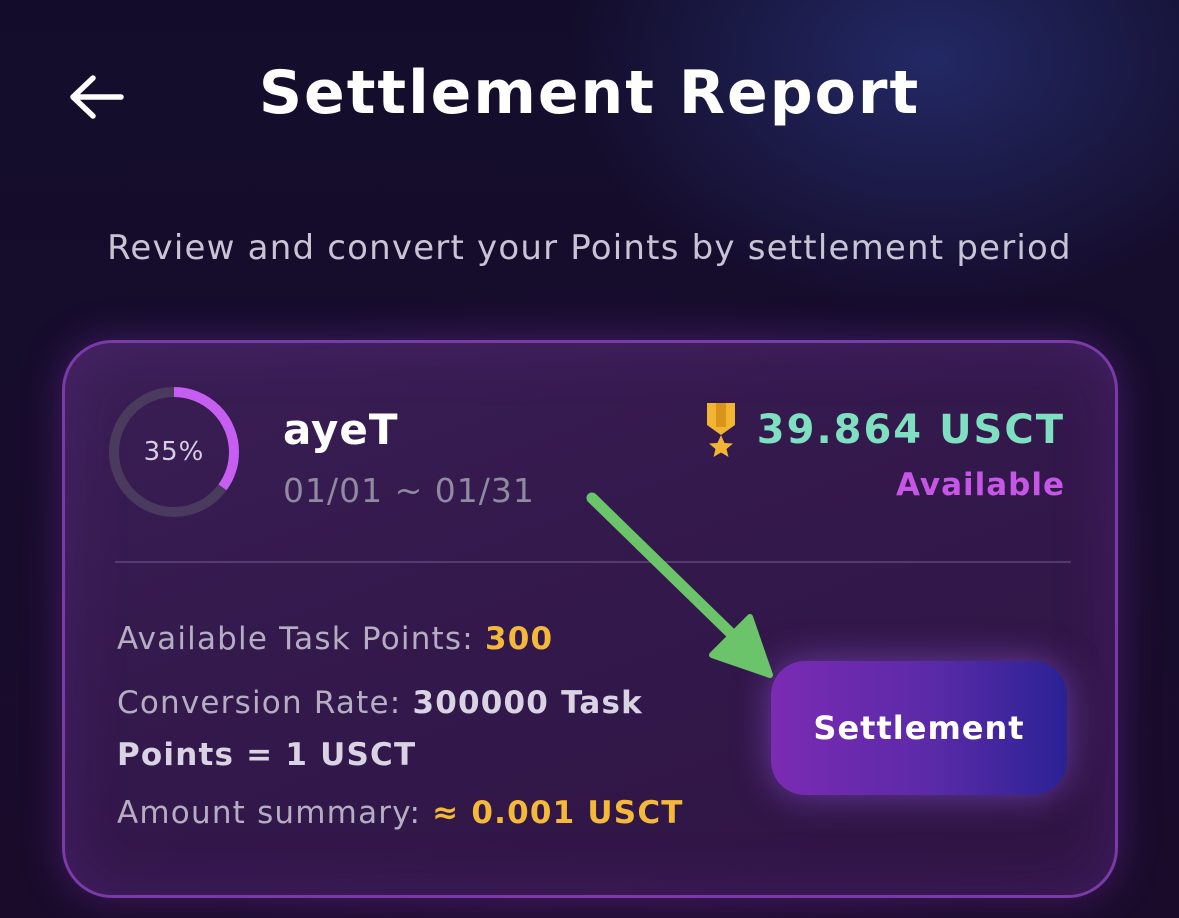 This screenshot has height=918, width=1179. What do you see at coordinates (295, 639) in the screenshot?
I see `available-points-label: Available Task Points:` at bounding box center [295, 639].